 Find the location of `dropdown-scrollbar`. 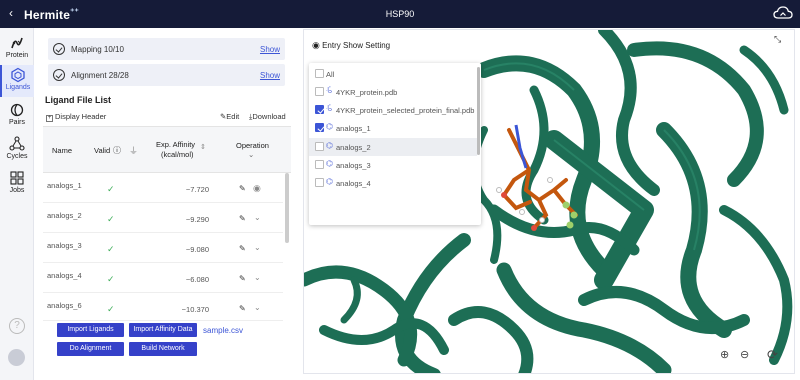

dropdown-scrollbar is located at coordinates (478, 111).